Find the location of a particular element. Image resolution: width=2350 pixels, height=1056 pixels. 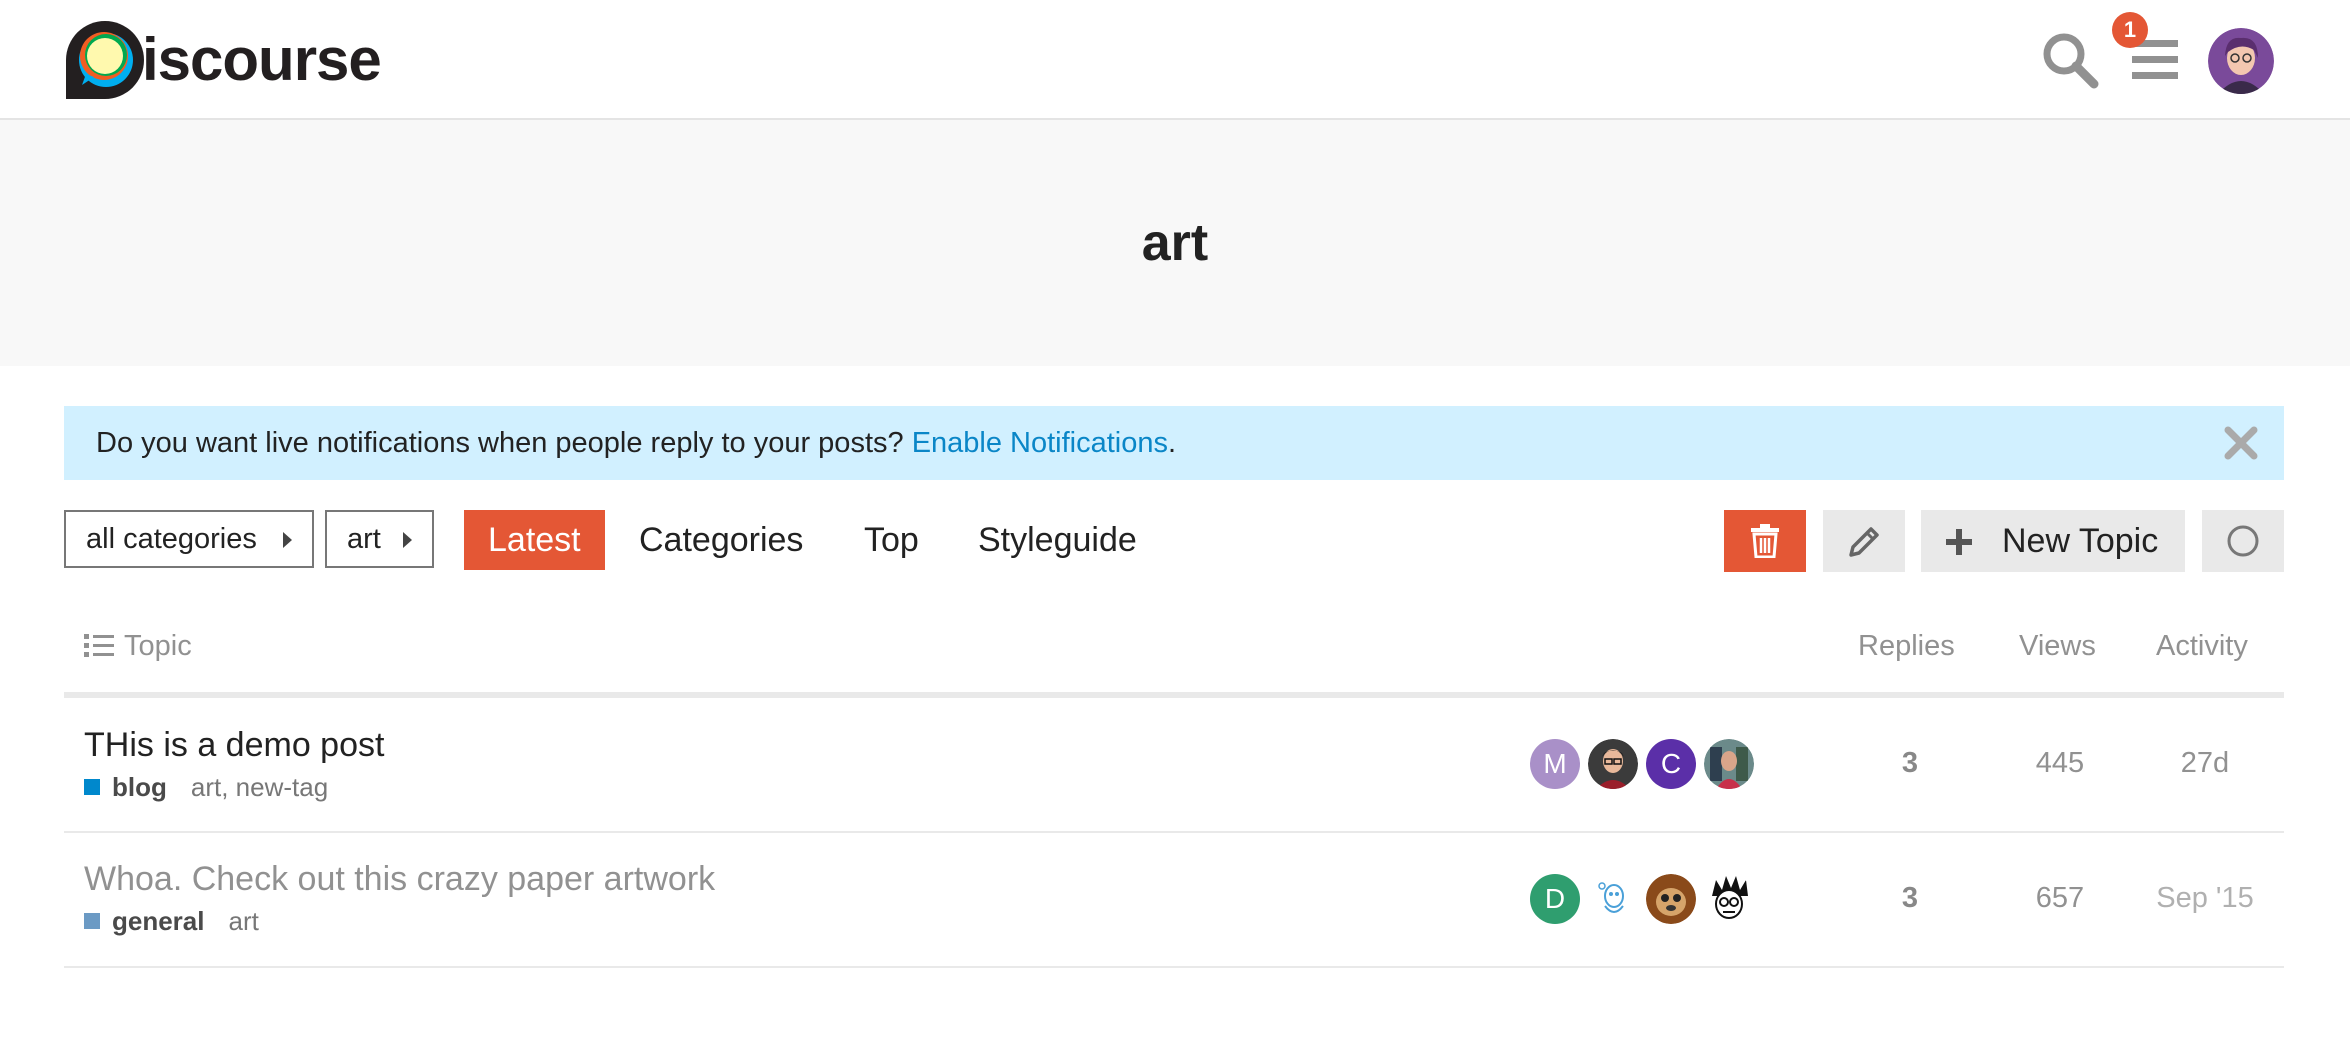

site-logo: iscourse is located at coordinates (223, 60).